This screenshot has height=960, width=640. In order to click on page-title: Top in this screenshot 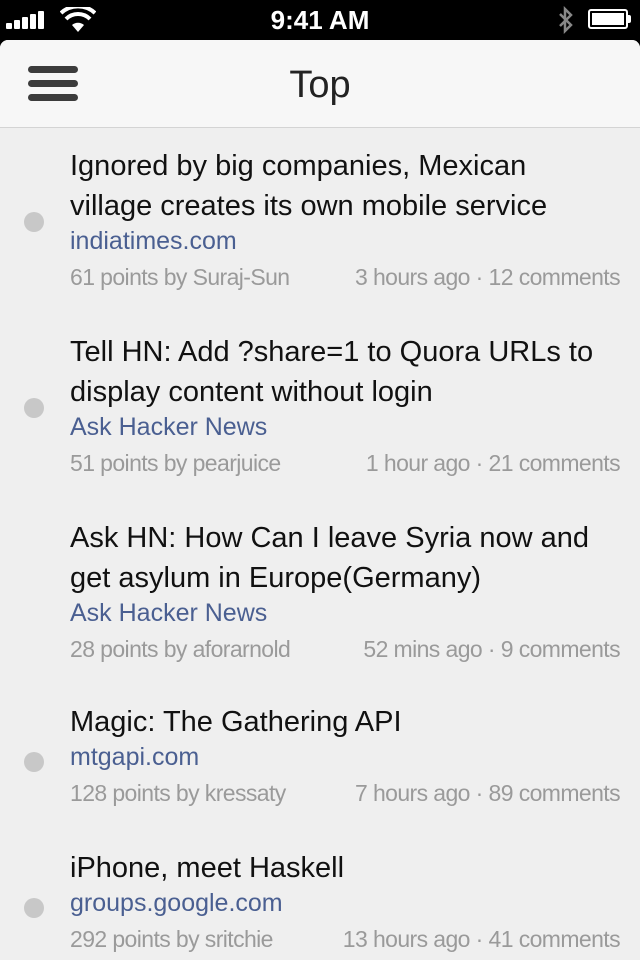, I will do `click(320, 85)`.